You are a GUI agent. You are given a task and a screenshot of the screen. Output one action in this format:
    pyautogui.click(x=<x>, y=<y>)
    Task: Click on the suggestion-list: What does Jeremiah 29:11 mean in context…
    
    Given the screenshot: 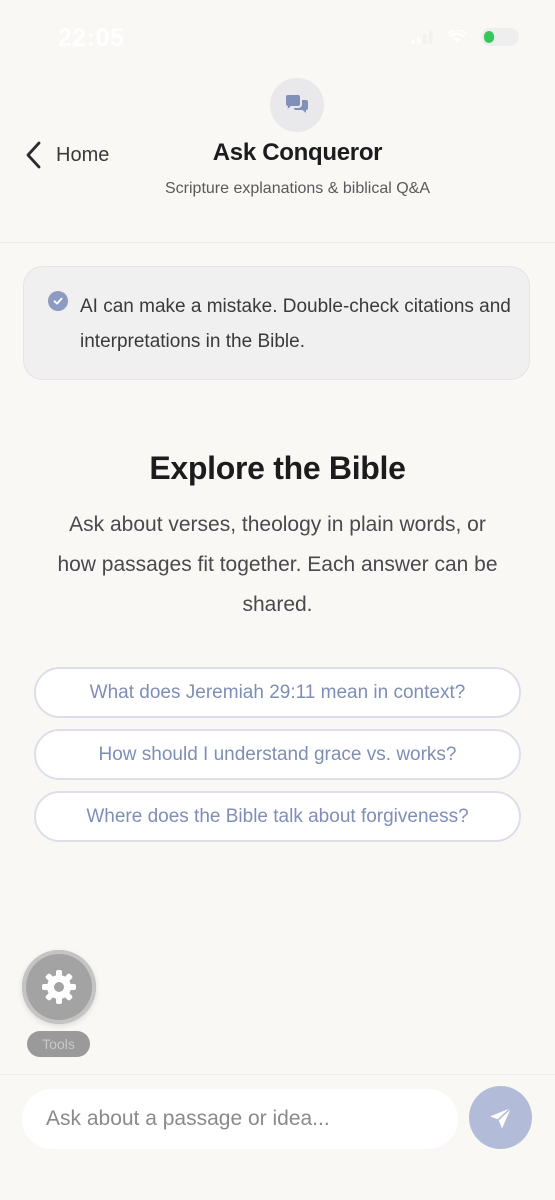 What is the action you would take?
    pyautogui.click(x=277, y=760)
    